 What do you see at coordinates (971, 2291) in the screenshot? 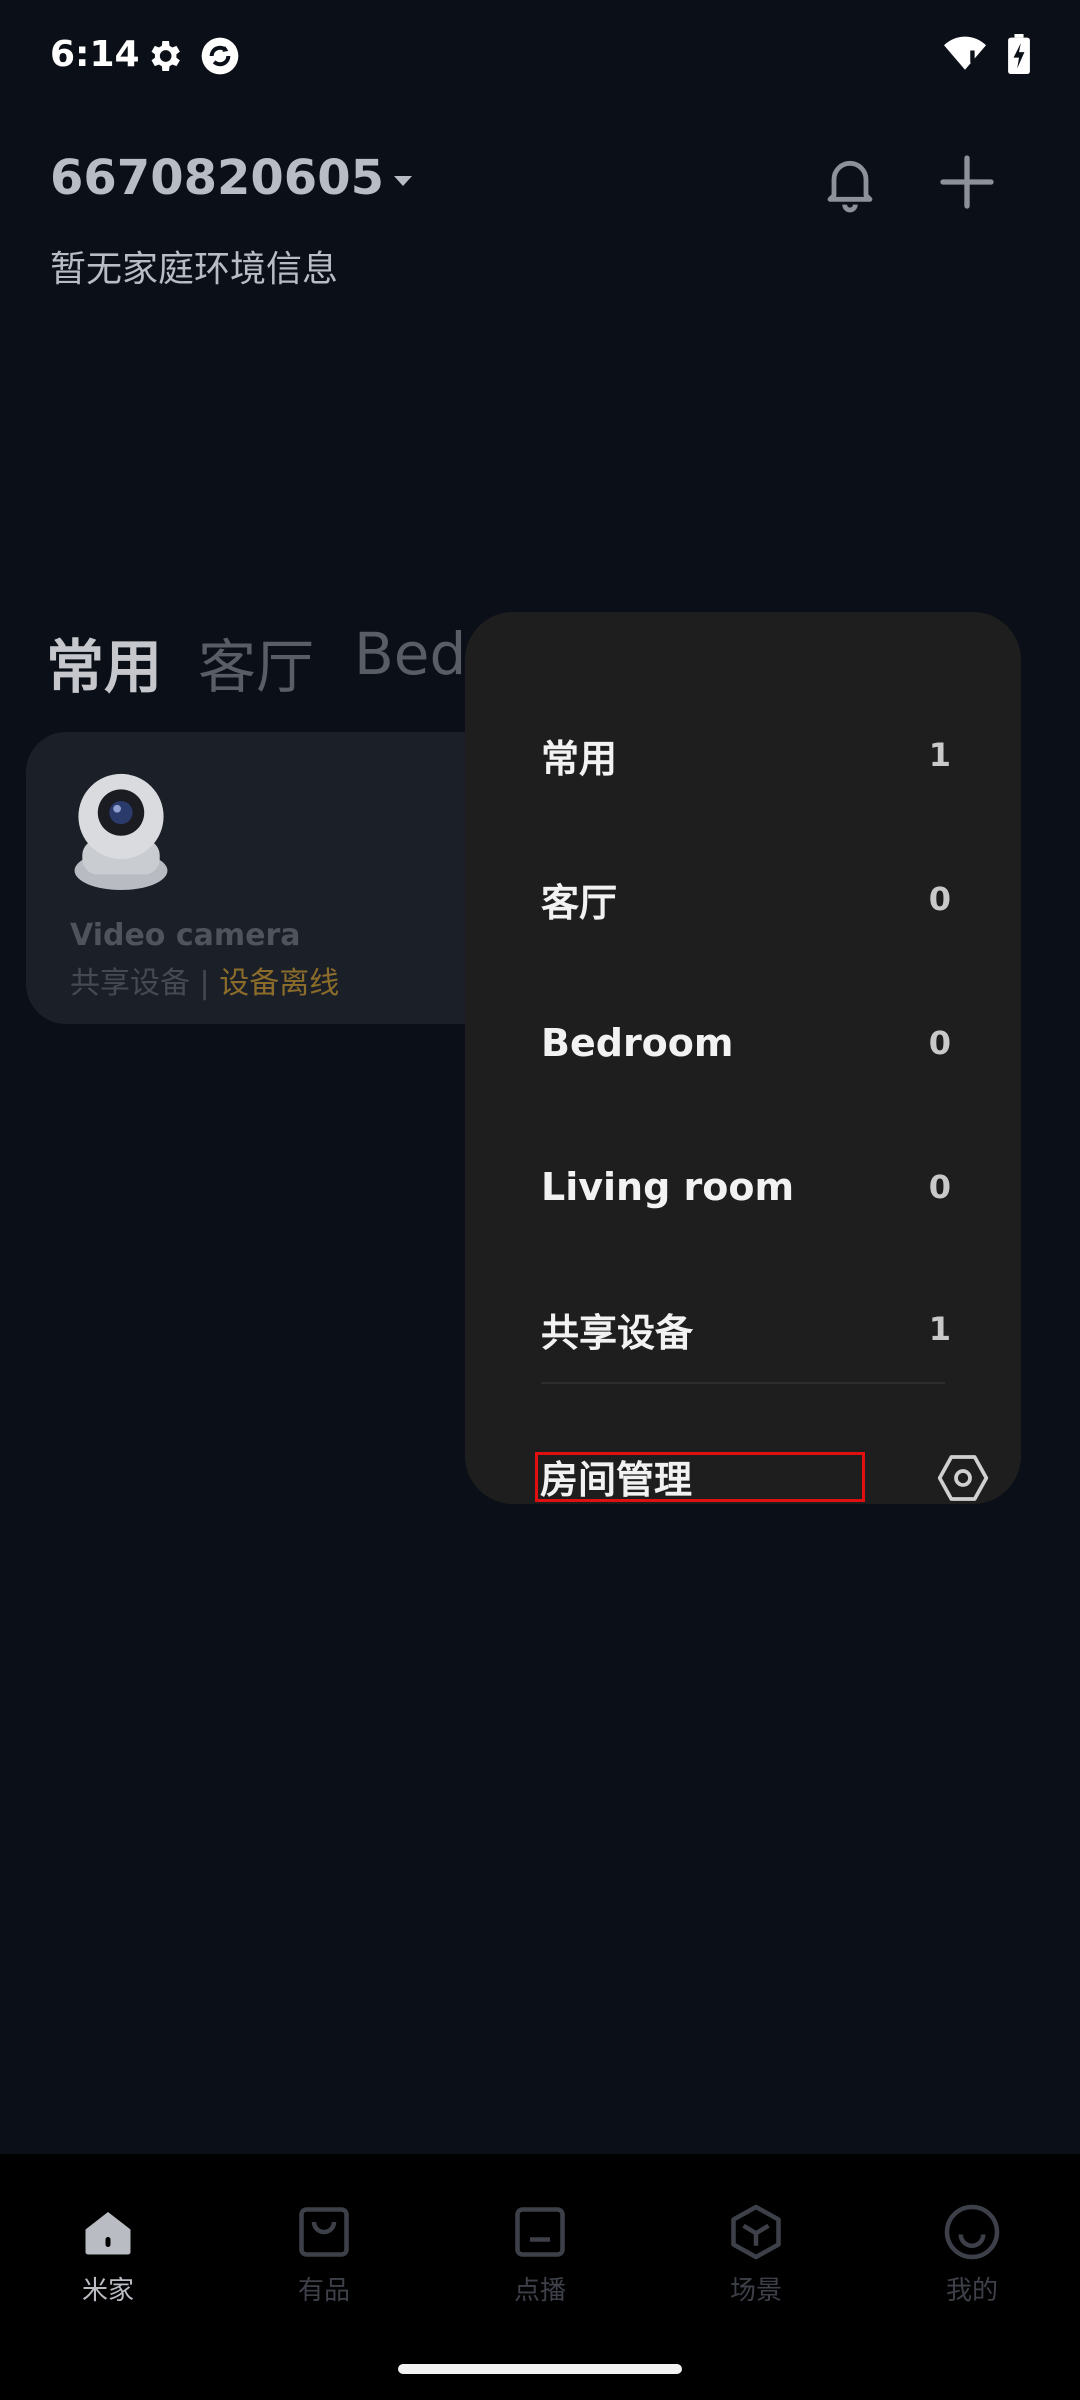
I see `nav-label: 我的` at bounding box center [971, 2291].